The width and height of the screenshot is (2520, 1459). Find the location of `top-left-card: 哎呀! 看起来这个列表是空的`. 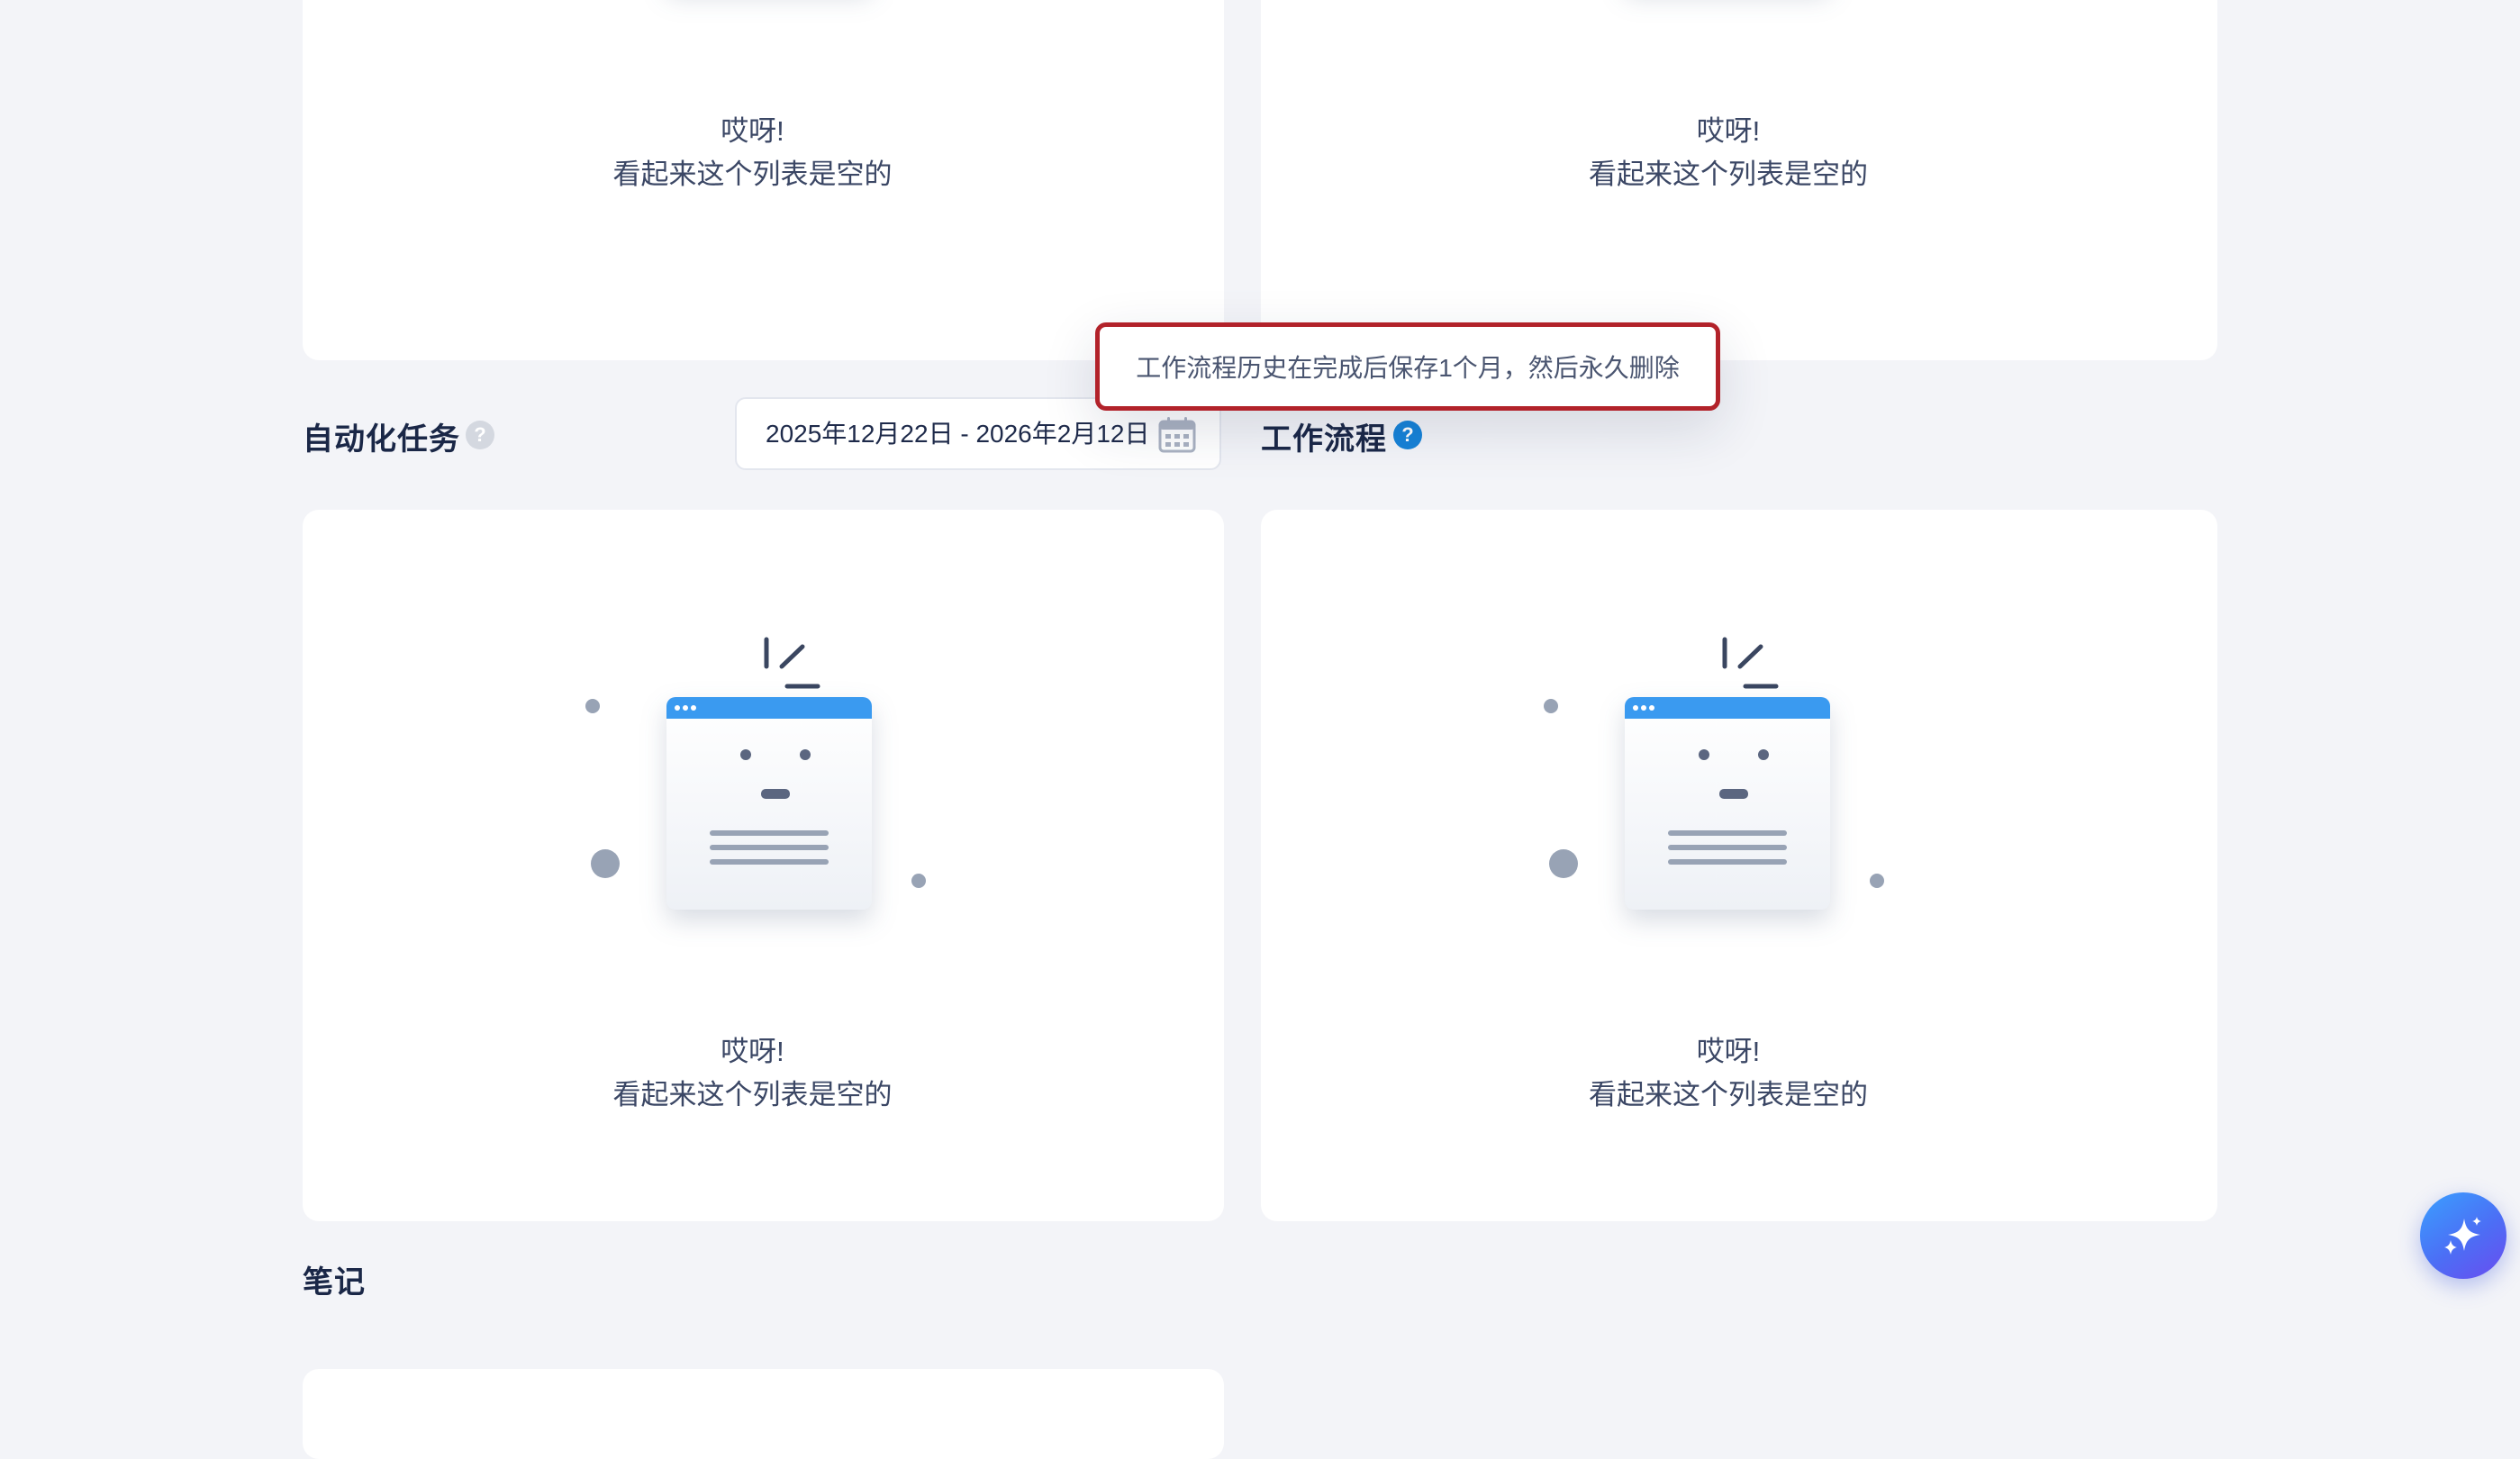

top-left-card: 哎呀! 看起来这个列表是空的 is located at coordinates (763, 180).